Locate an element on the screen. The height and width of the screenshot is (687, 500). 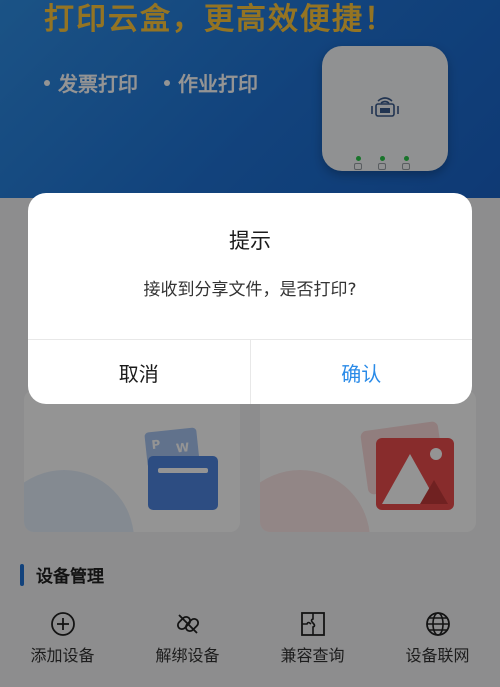
cancel-button: 取消 is located at coordinates (139, 372).